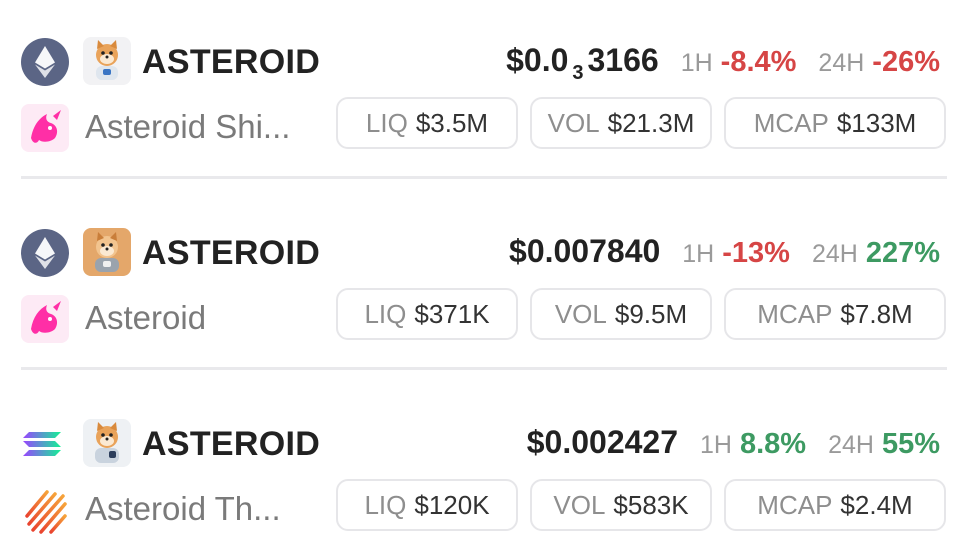 The width and height of the screenshot is (968, 552). I want to click on solana-icon, so click(42, 444).